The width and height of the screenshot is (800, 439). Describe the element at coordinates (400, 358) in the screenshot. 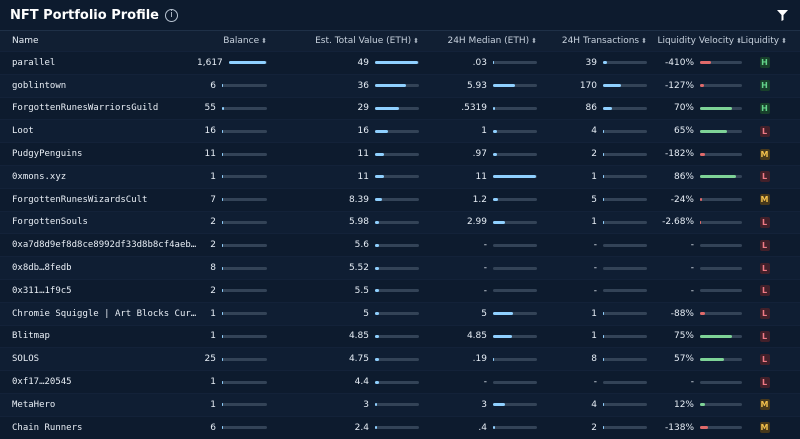

I see `table-row: SOLOS 25 4.75 .19 8 57% L` at that location.